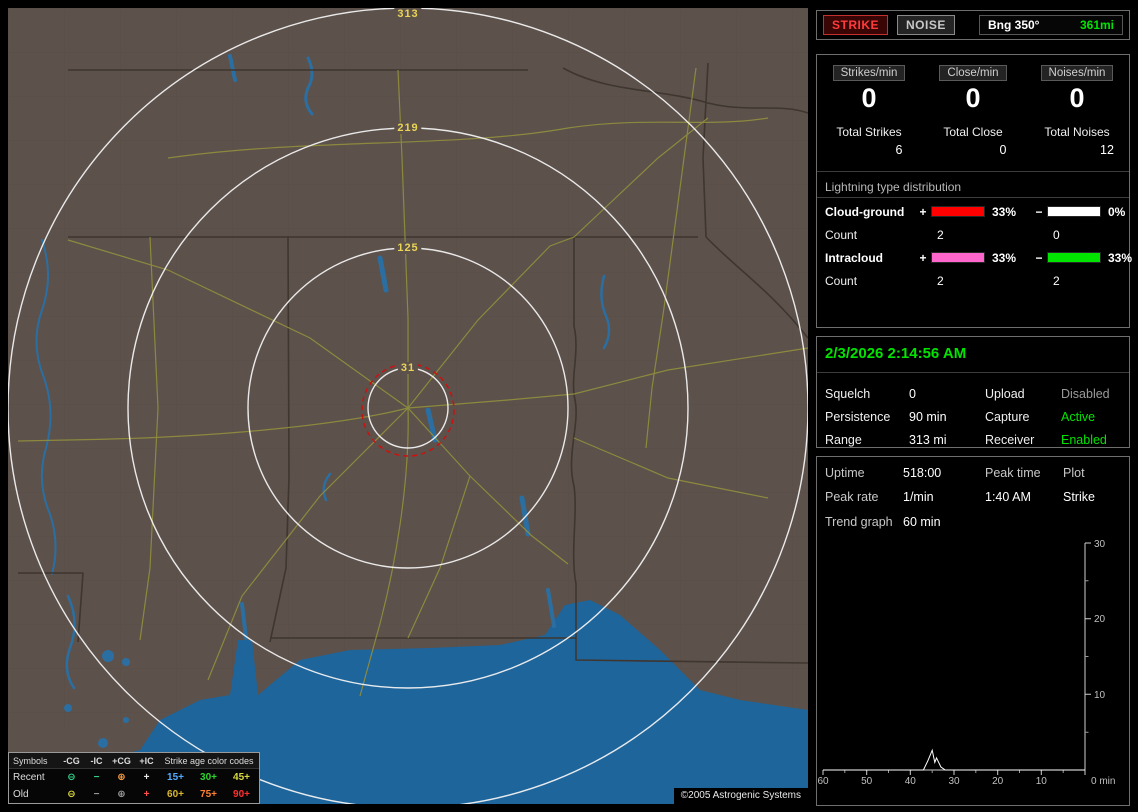  Describe the element at coordinates (71, 760) in the screenshot. I see `legend-col--cg: -CG` at that location.